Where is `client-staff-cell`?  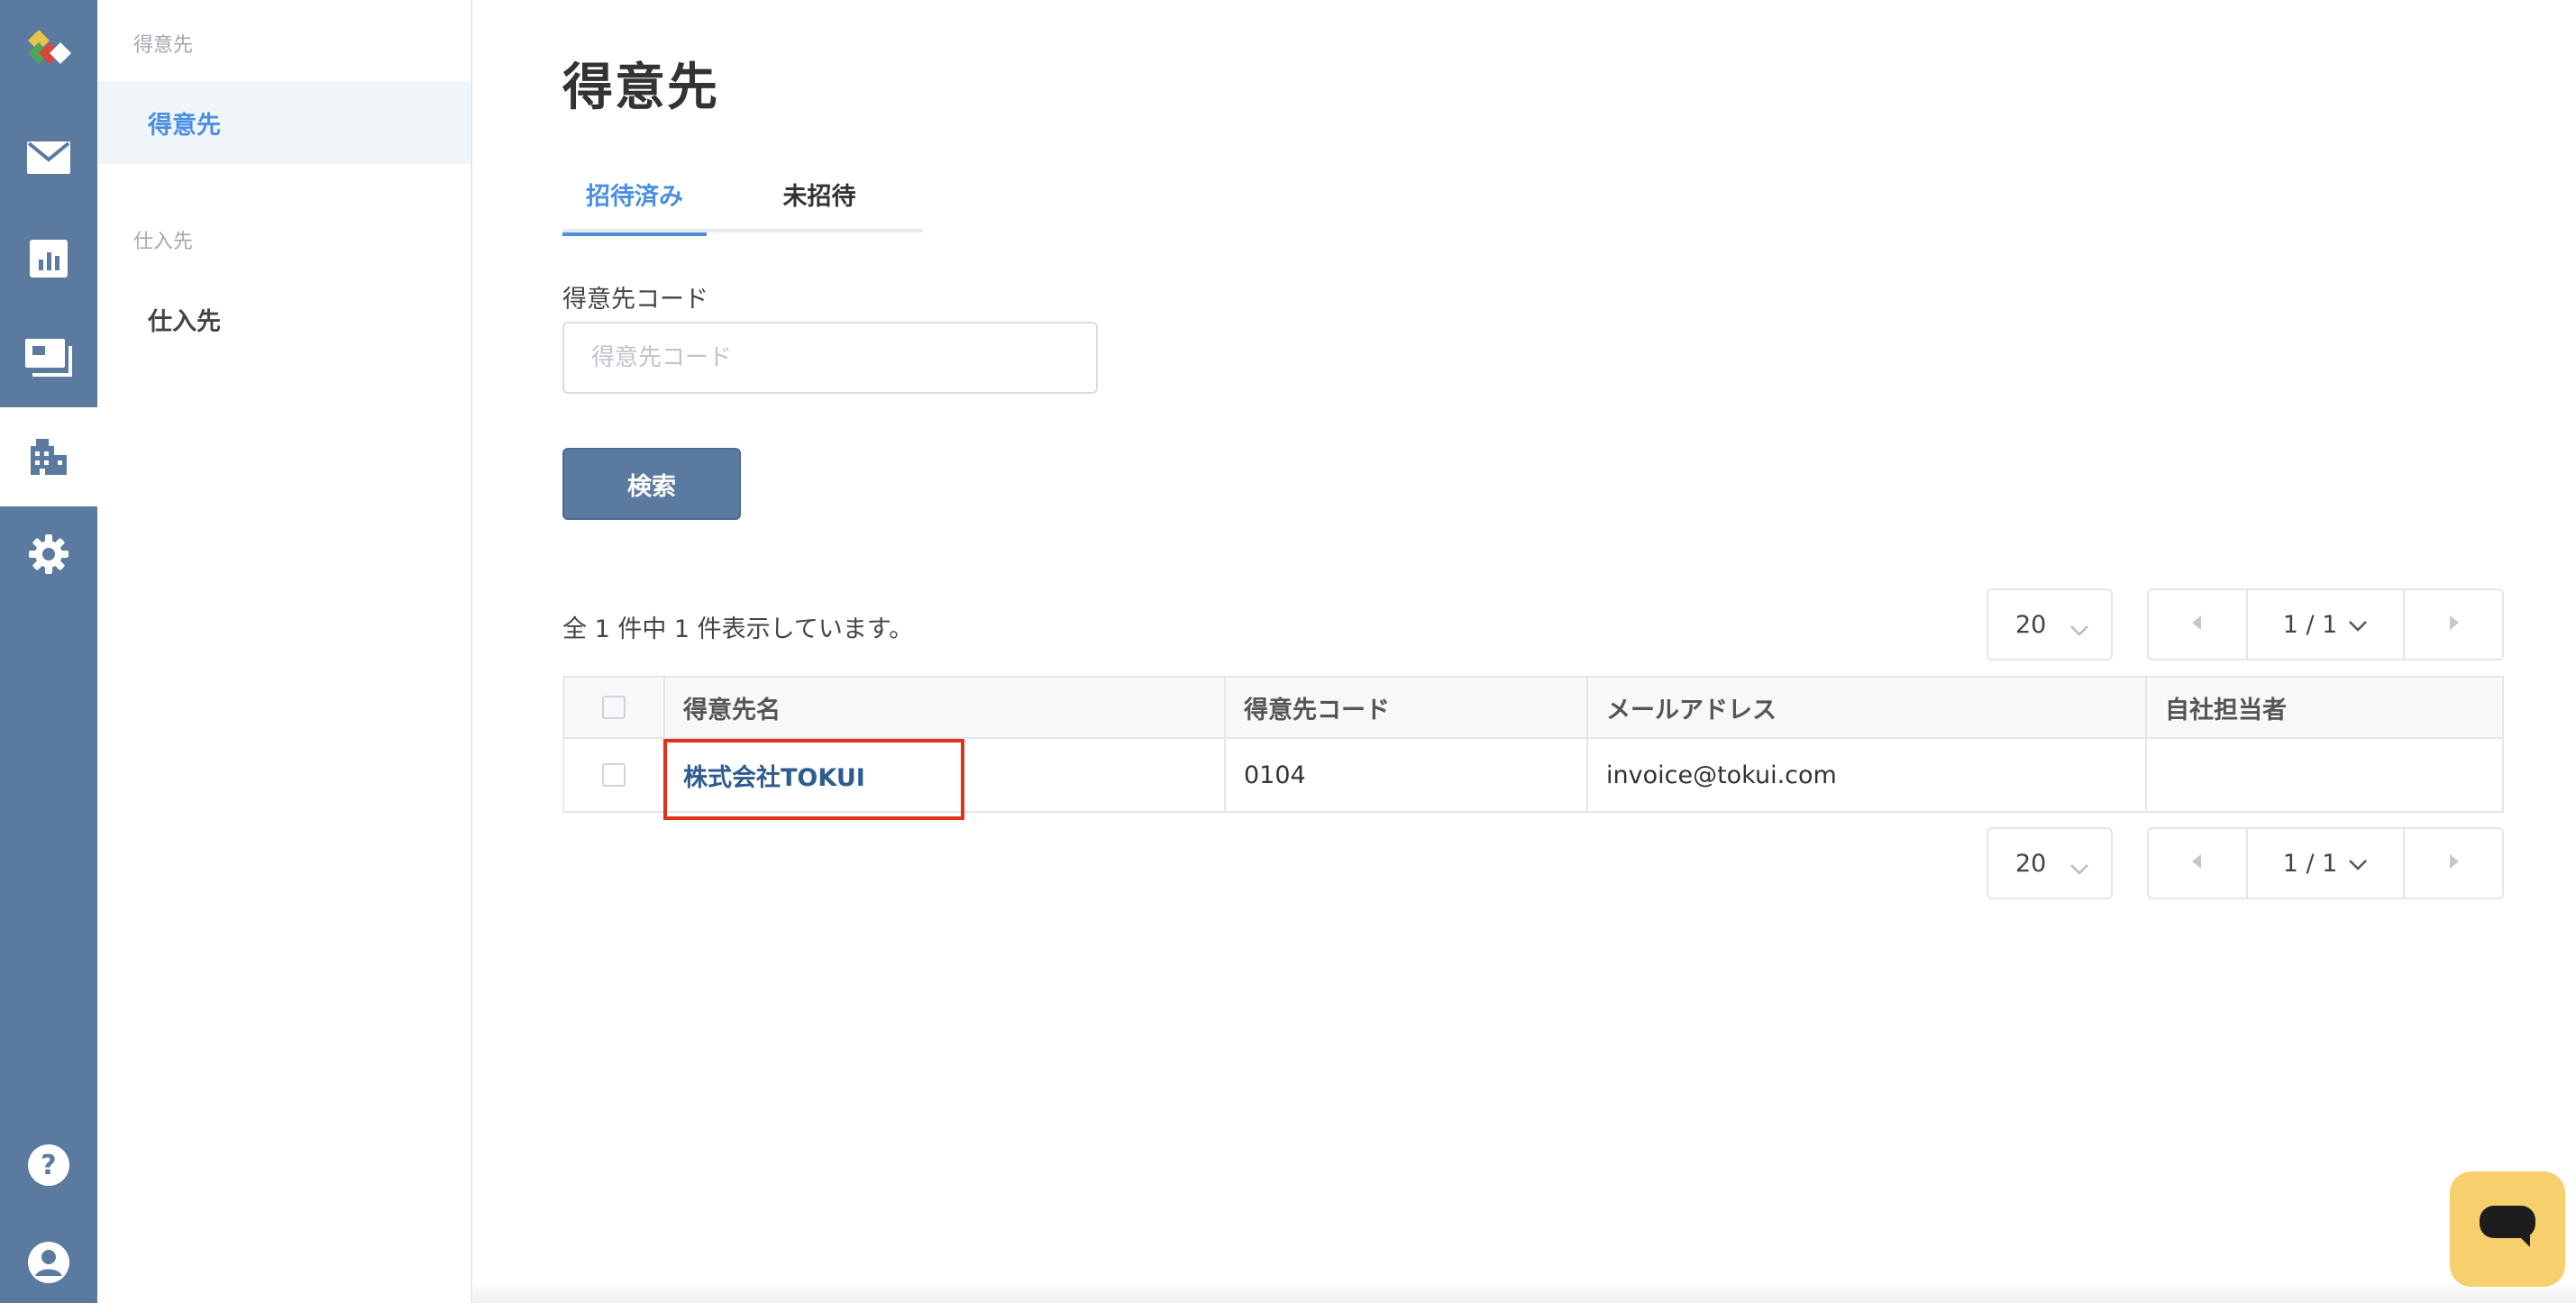
client-staff-cell is located at coordinates (2324, 775).